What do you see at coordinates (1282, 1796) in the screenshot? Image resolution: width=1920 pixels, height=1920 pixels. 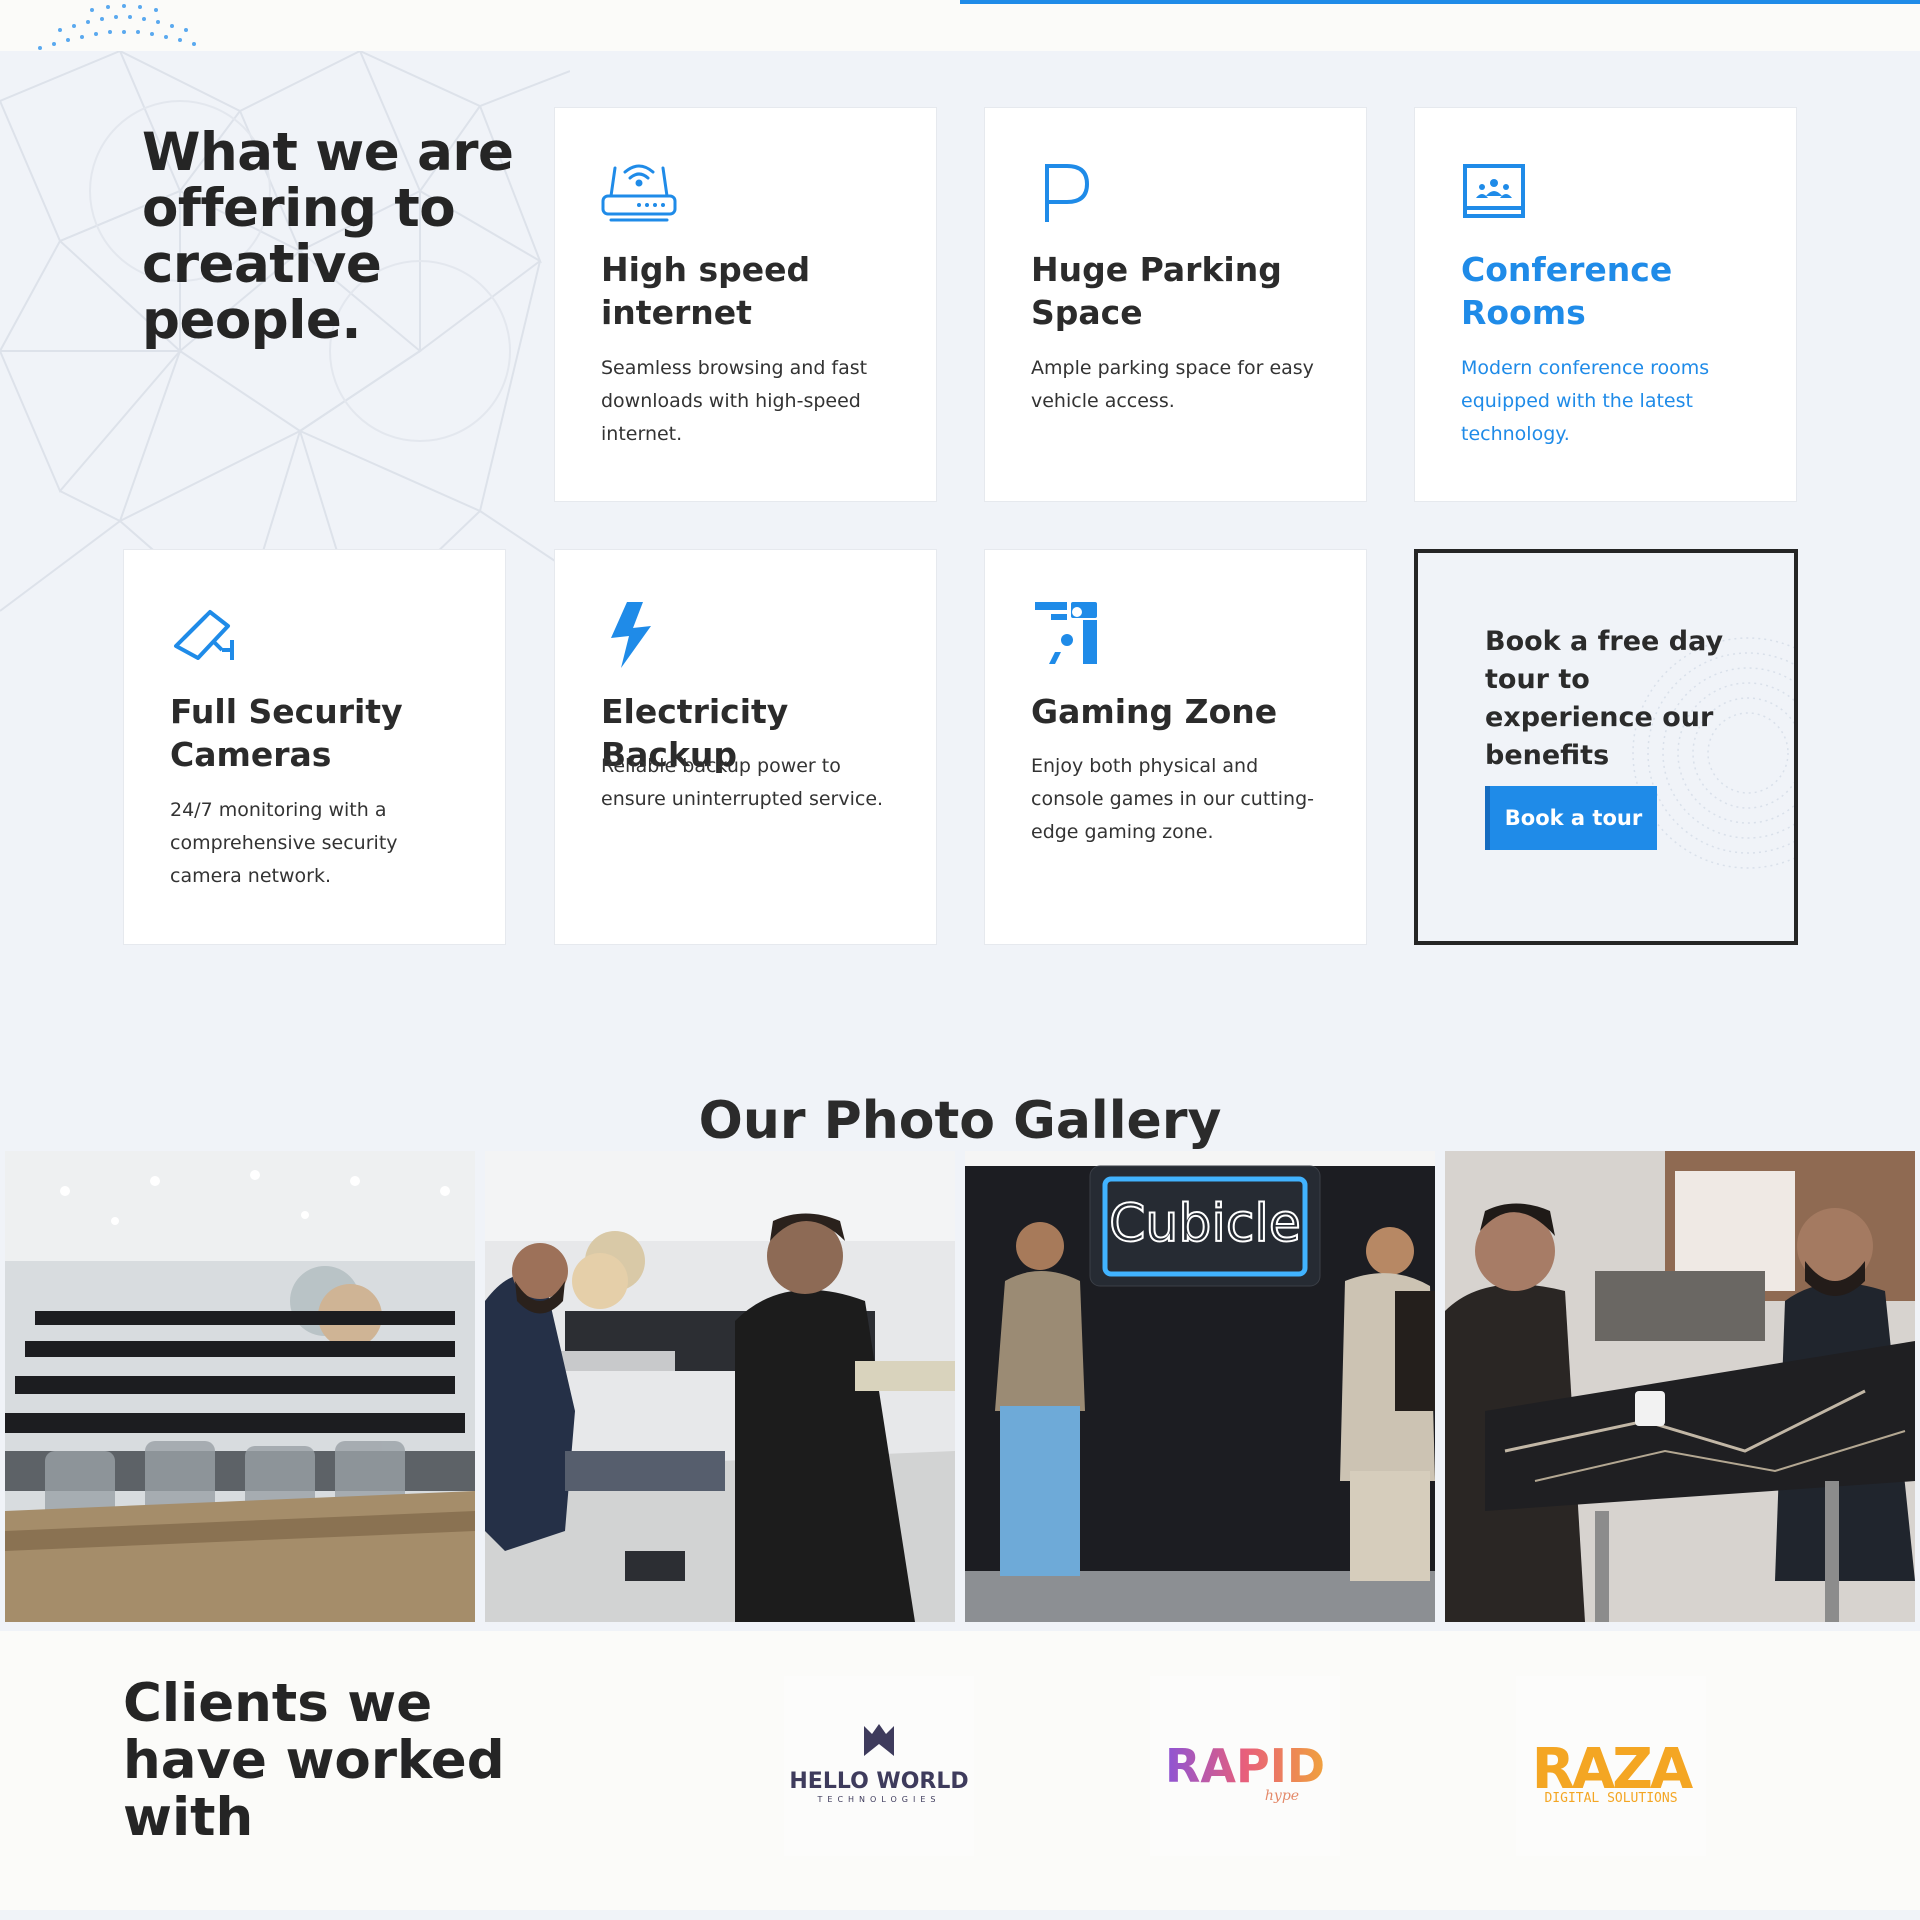 I see `svg-text: hype` at bounding box center [1282, 1796].